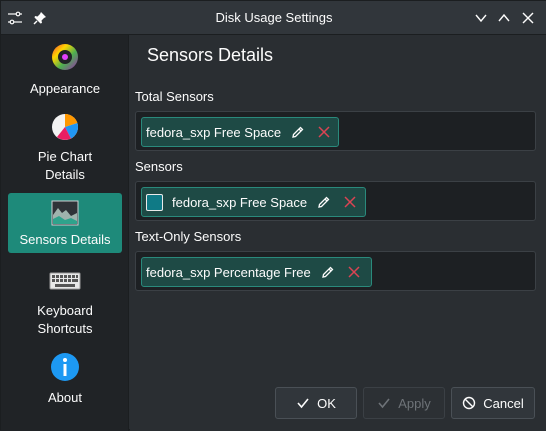  Describe the element at coordinates (65, 88) in the screenshot. I see `sidebar-item-label: Appearance` at that location.